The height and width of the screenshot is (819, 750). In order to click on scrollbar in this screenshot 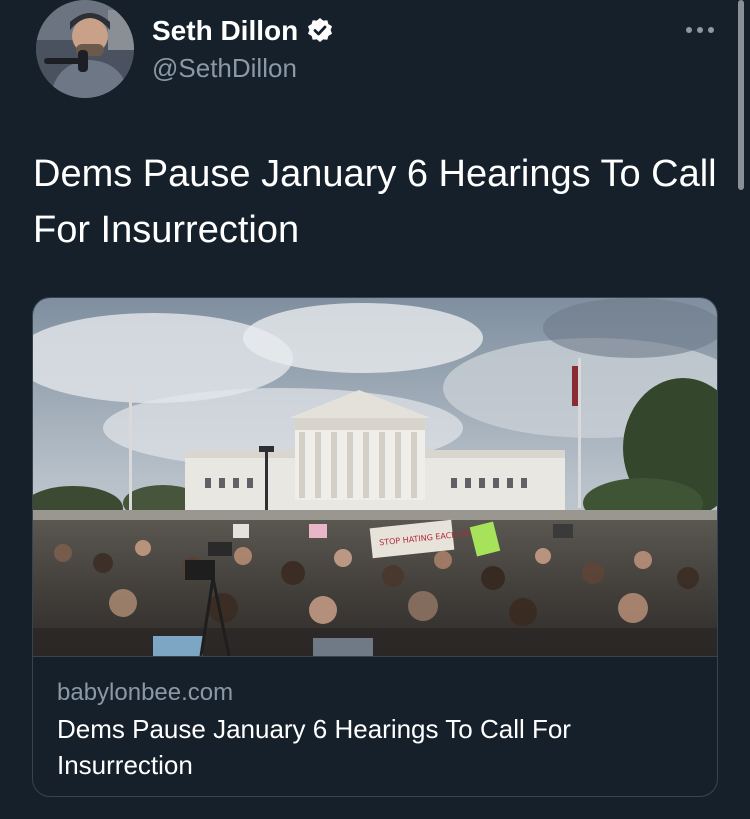, I will do `click(741, 95)`.